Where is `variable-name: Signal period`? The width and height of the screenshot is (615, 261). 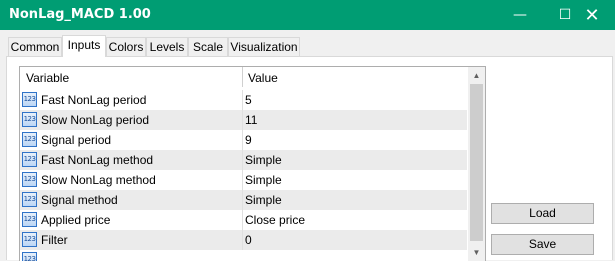
variable-name: Signal period is located at coordinates (76, 140).